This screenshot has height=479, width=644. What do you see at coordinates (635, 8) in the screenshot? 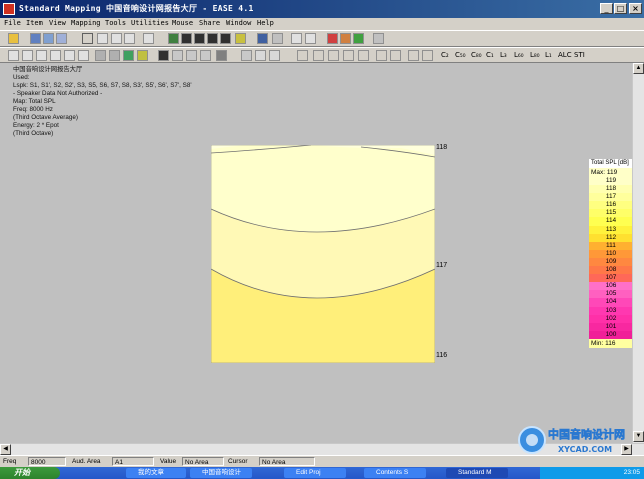
I see `close-button: ×` at bounding box center [635, 8].